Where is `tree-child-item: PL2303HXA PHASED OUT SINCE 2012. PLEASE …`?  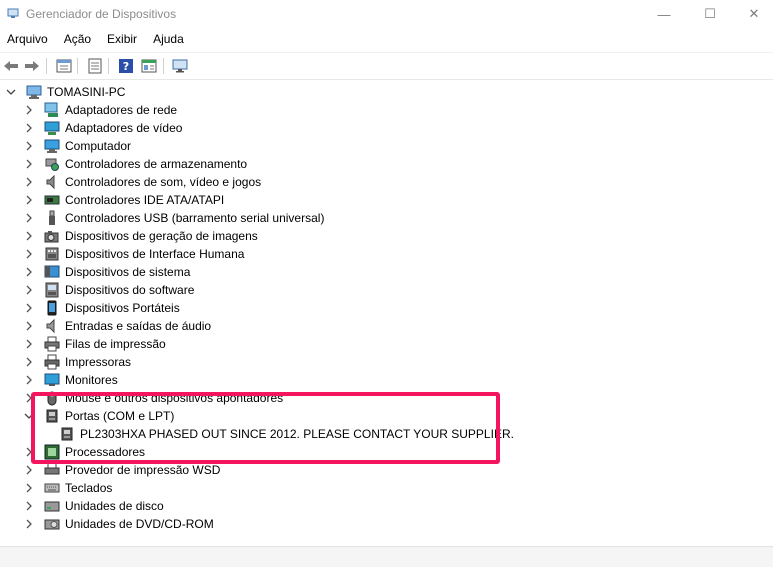
tree-child-item: PL2303HXA PHASED OUT SINCE 2012. PLEASE … is located at coordinates (286, 434).